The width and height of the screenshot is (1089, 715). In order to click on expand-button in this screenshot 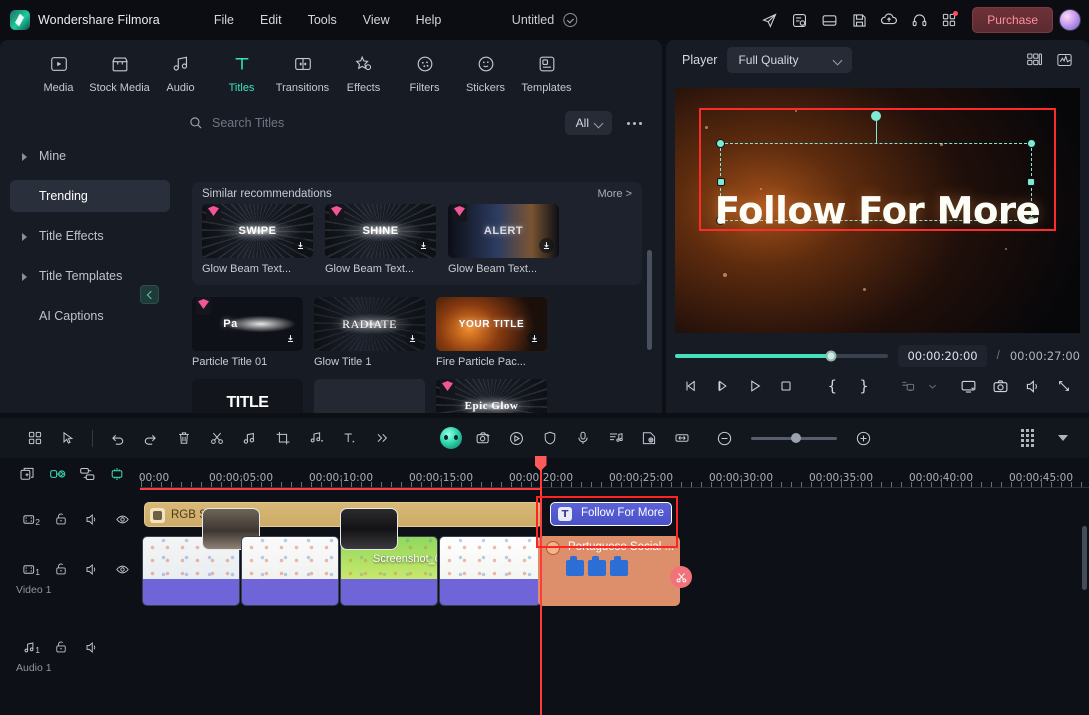, I will do `click(1064, 386)`.